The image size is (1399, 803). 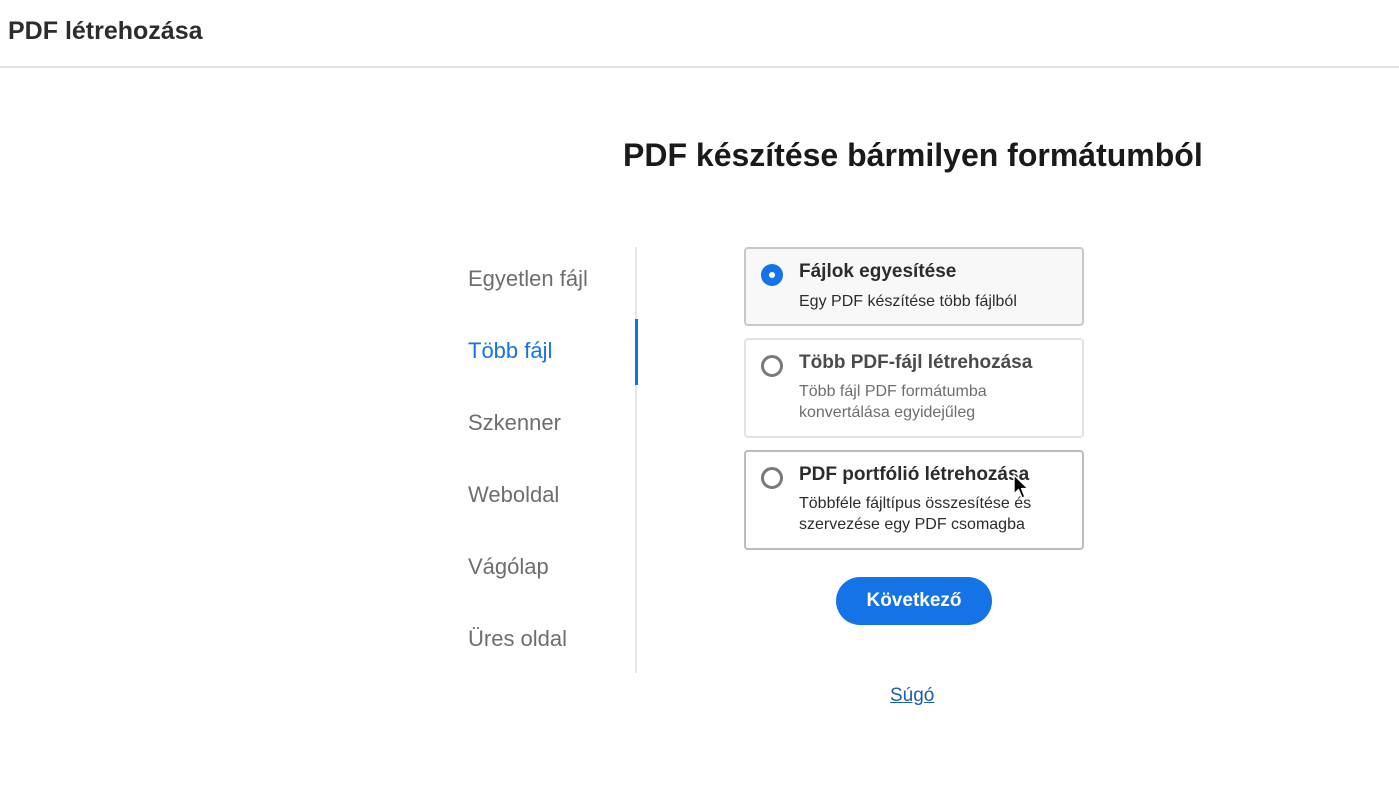 What do you see at coordinates (914, 474) in the screenshot?
I see `option-title: PDF portfólió létrehozása` at bounding box center [914, 474].